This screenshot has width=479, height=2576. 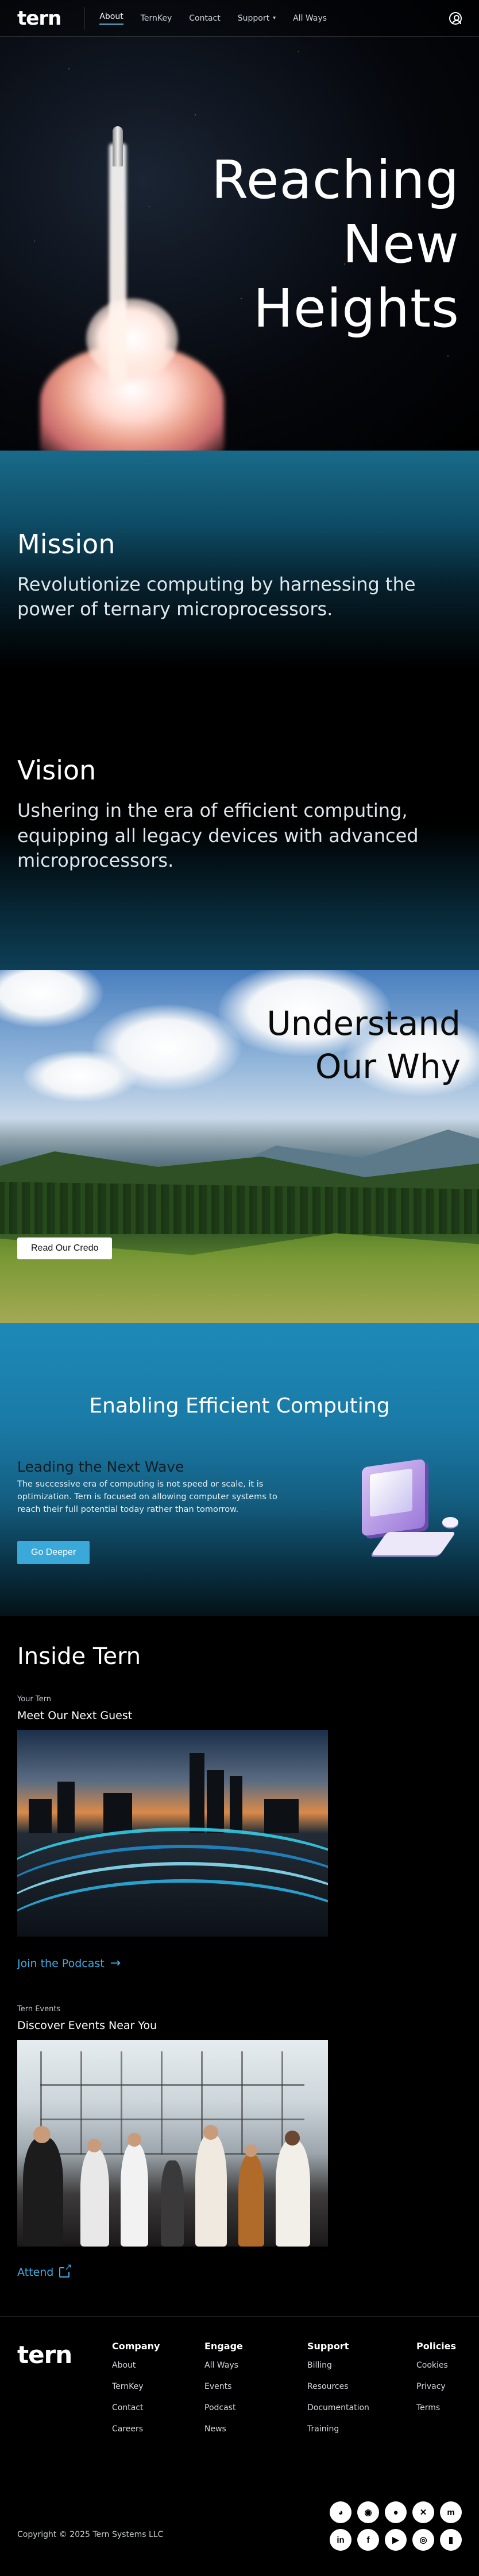 What do you see at coordinates (35, 2272) in the screenshot?
I see `attend-label: Attend` at bounding box center [35, 2272].